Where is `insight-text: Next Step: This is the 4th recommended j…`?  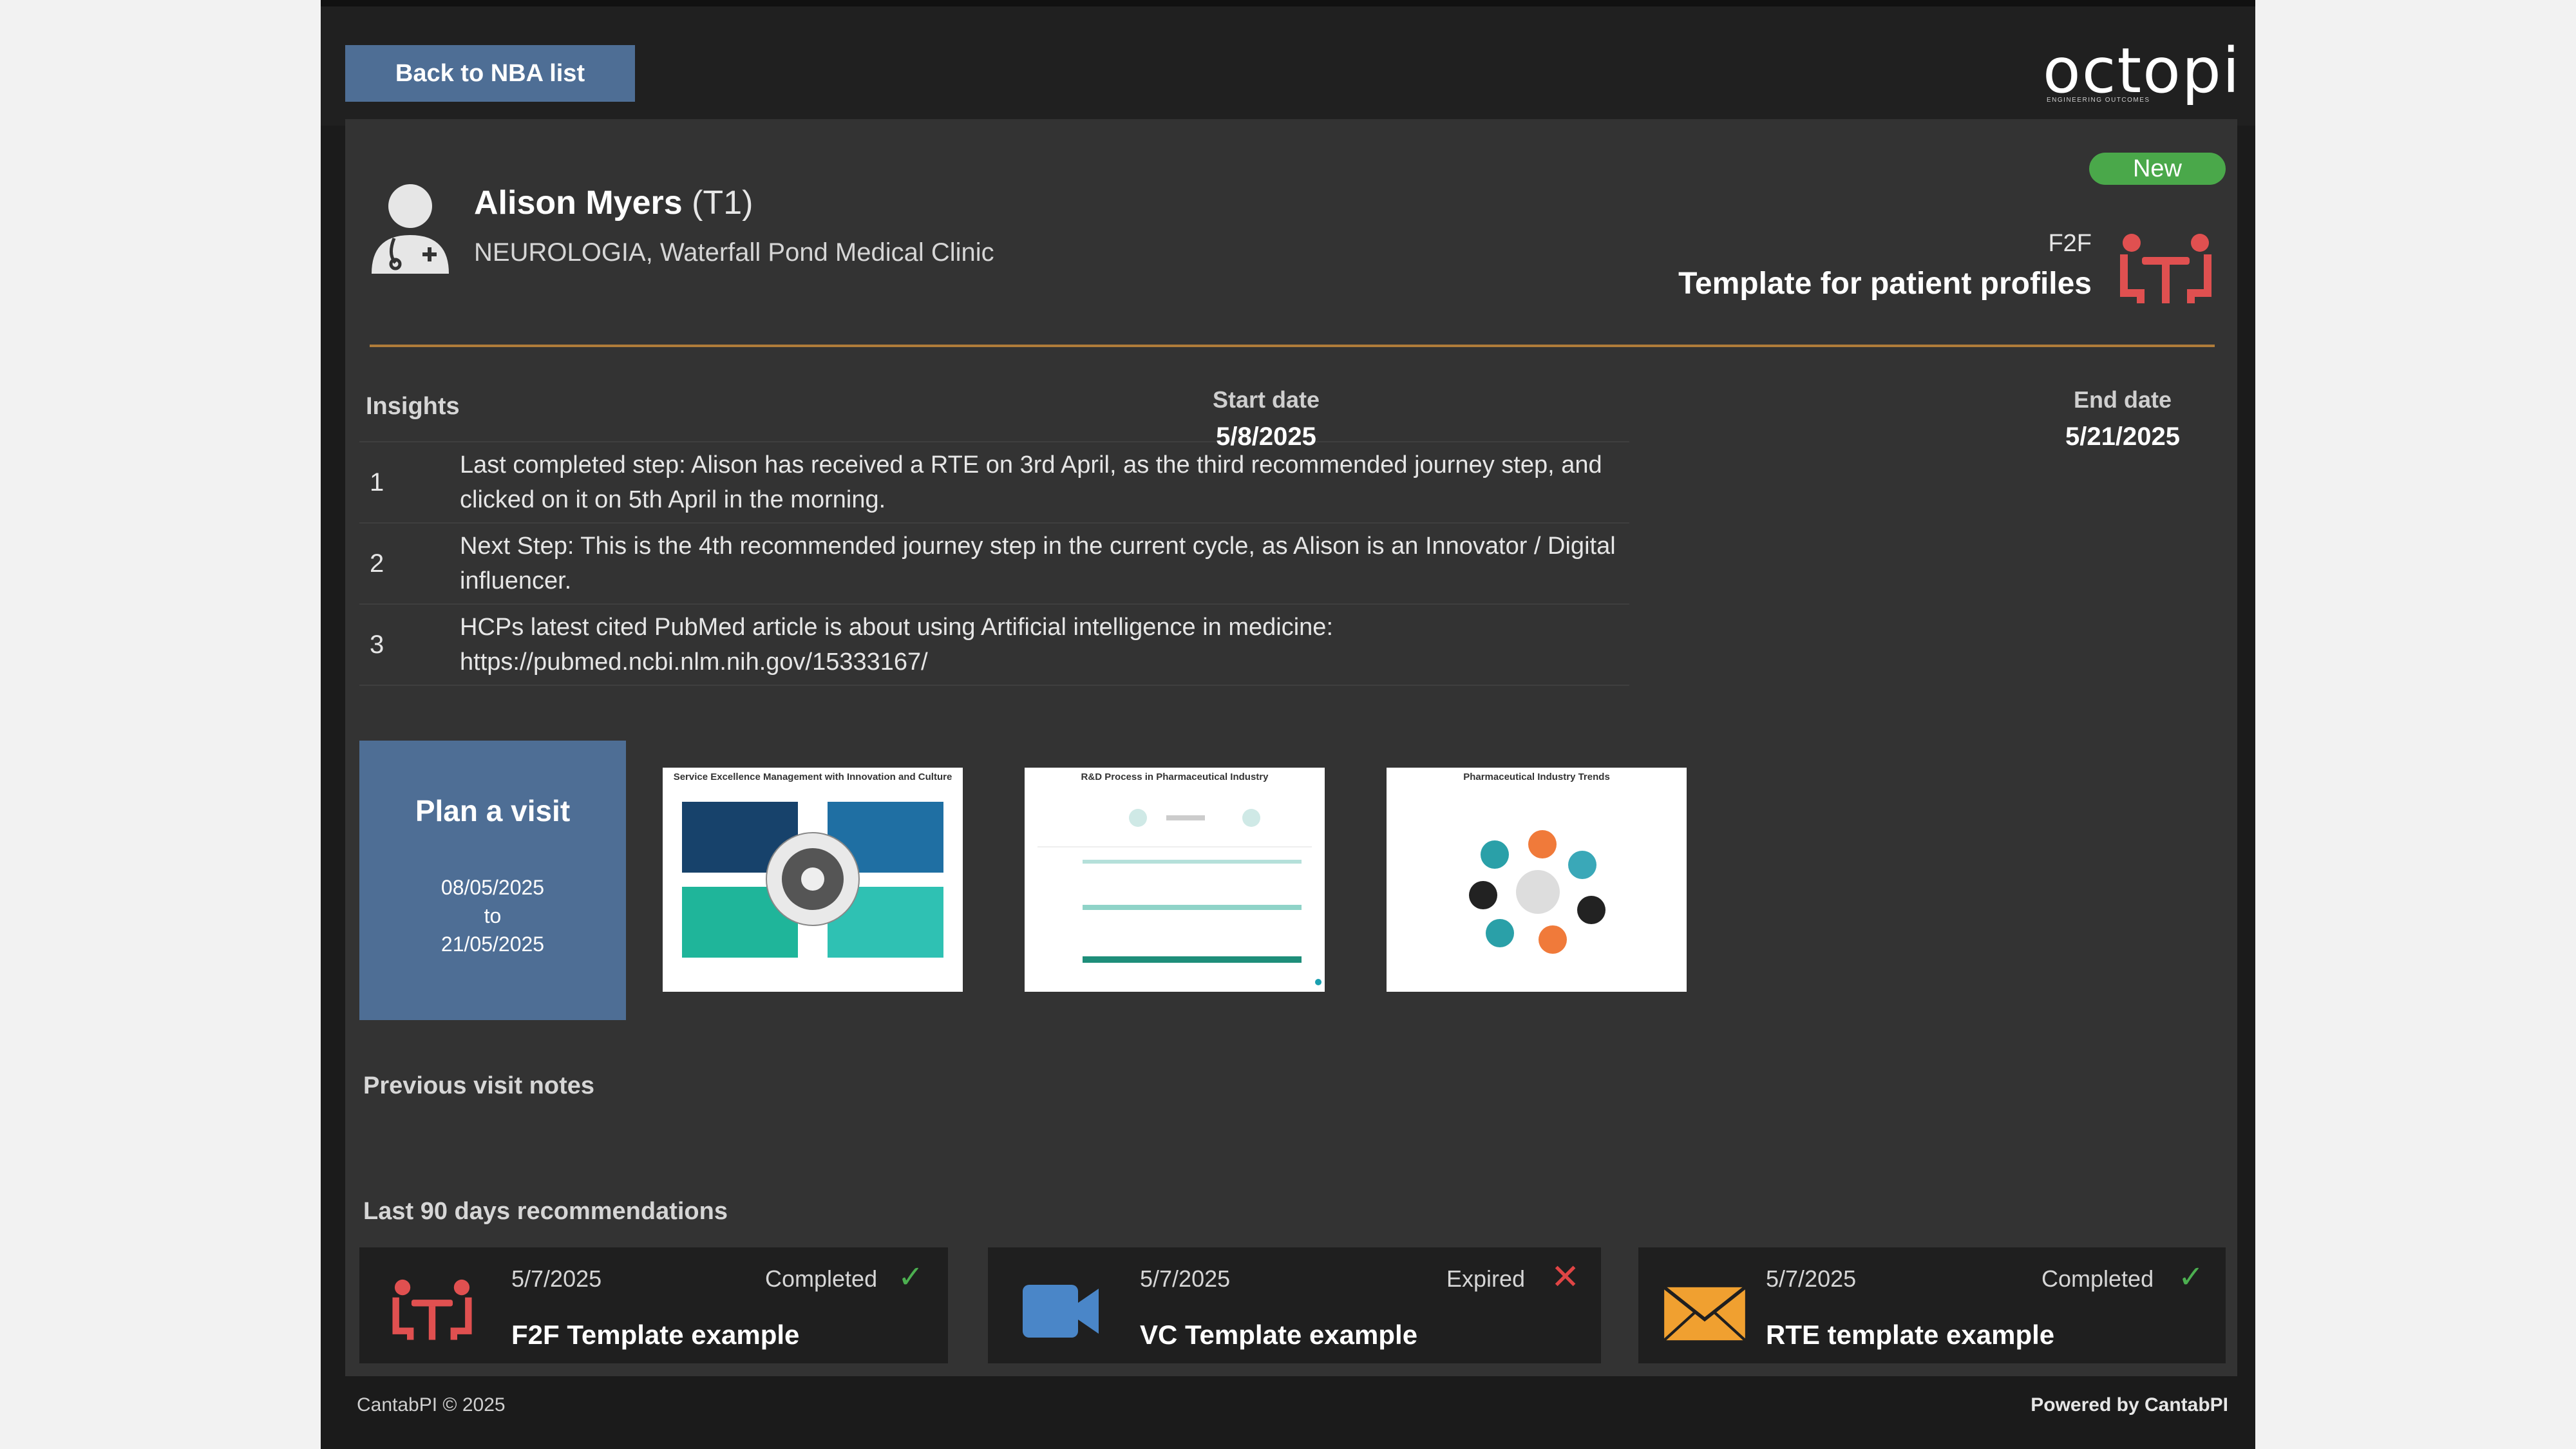 insight-text: Next Step: This is the 4th recommended j… is located at coordinates (1038, 563).